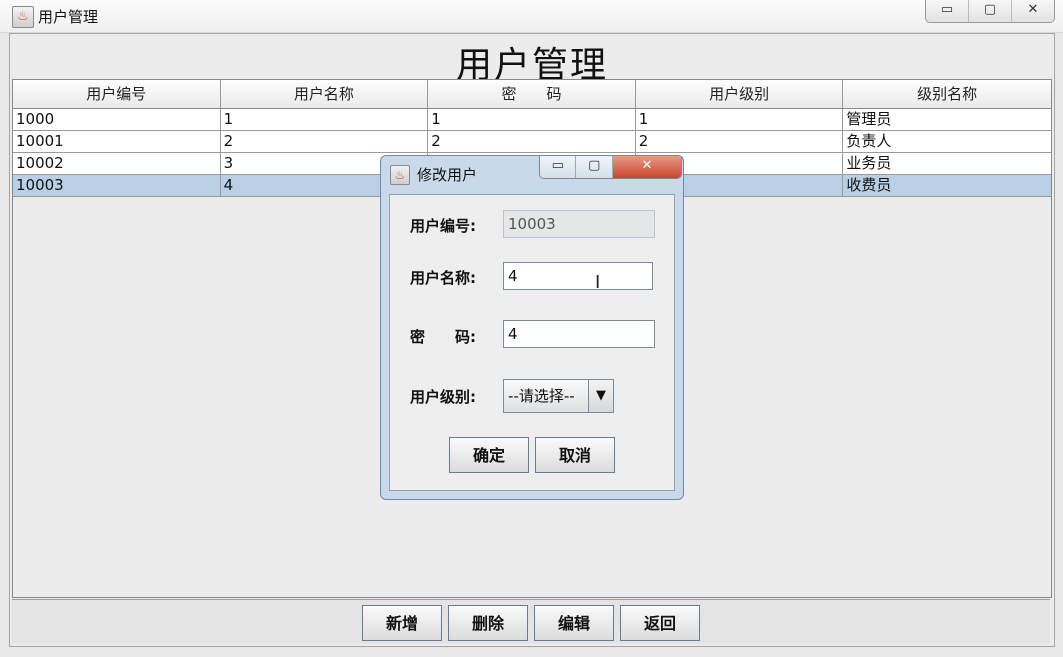 Image resolution: width=1063 pixels, height=657 pixels. I want to click on dialog-window-controls: ▭ ▢ ✕, so click(610, 167).